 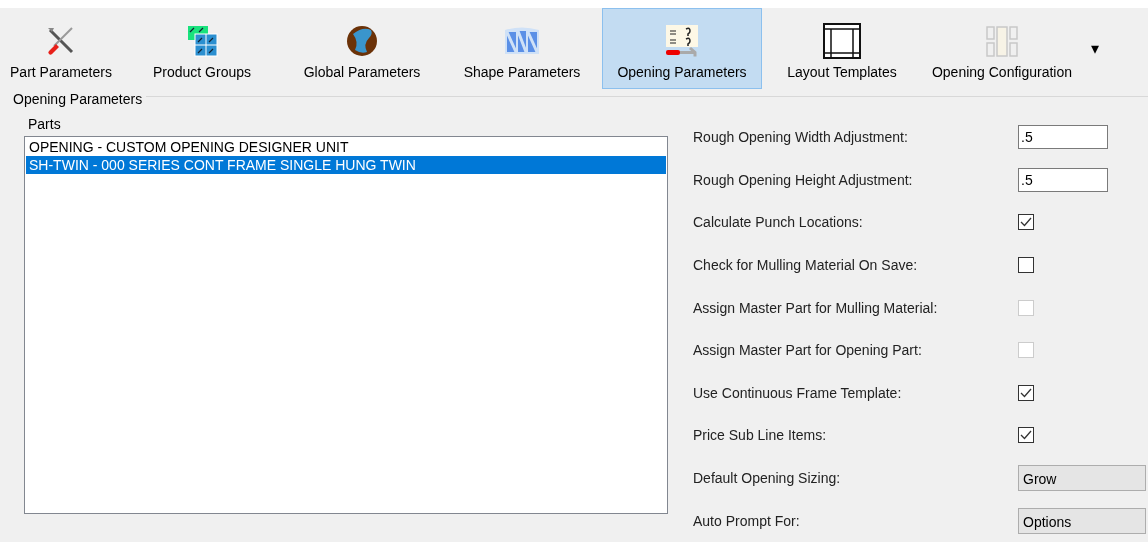 What do you see at coordinates (816, 307) in the screenshot?
I see `setting-label: Assign Master Part for Mulling Material:` at bounding box center [816, 307].